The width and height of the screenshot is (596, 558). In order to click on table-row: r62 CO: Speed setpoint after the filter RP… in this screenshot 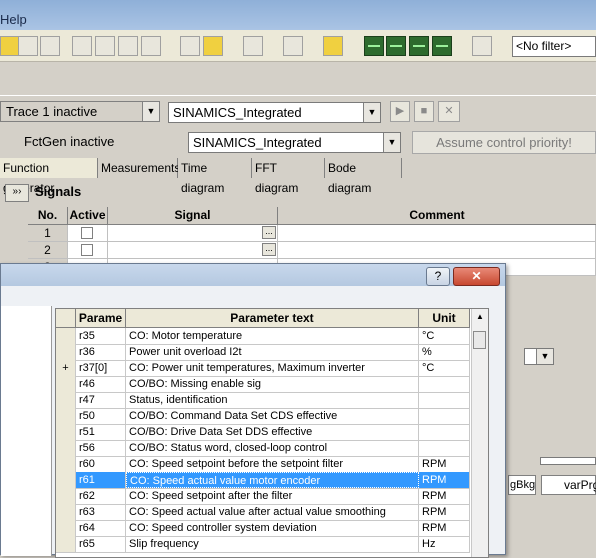, I will do `click(263, 496)`.